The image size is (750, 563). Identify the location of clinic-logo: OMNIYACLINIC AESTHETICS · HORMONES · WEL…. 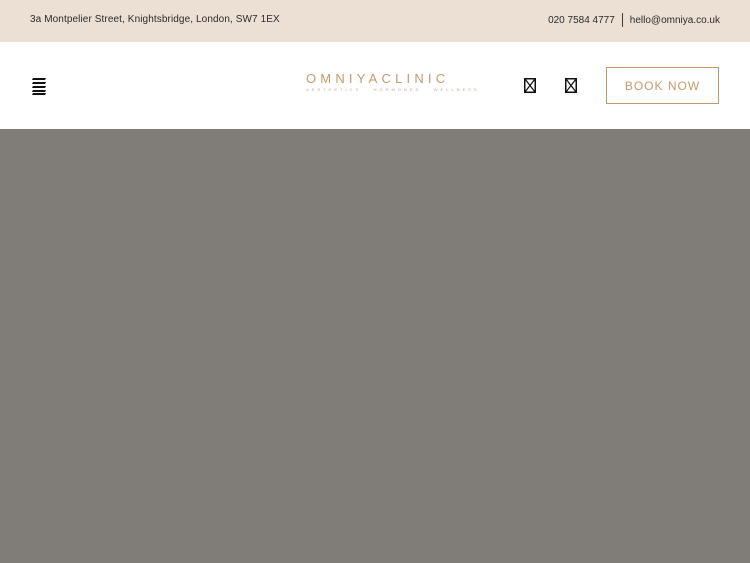
(393, 84).